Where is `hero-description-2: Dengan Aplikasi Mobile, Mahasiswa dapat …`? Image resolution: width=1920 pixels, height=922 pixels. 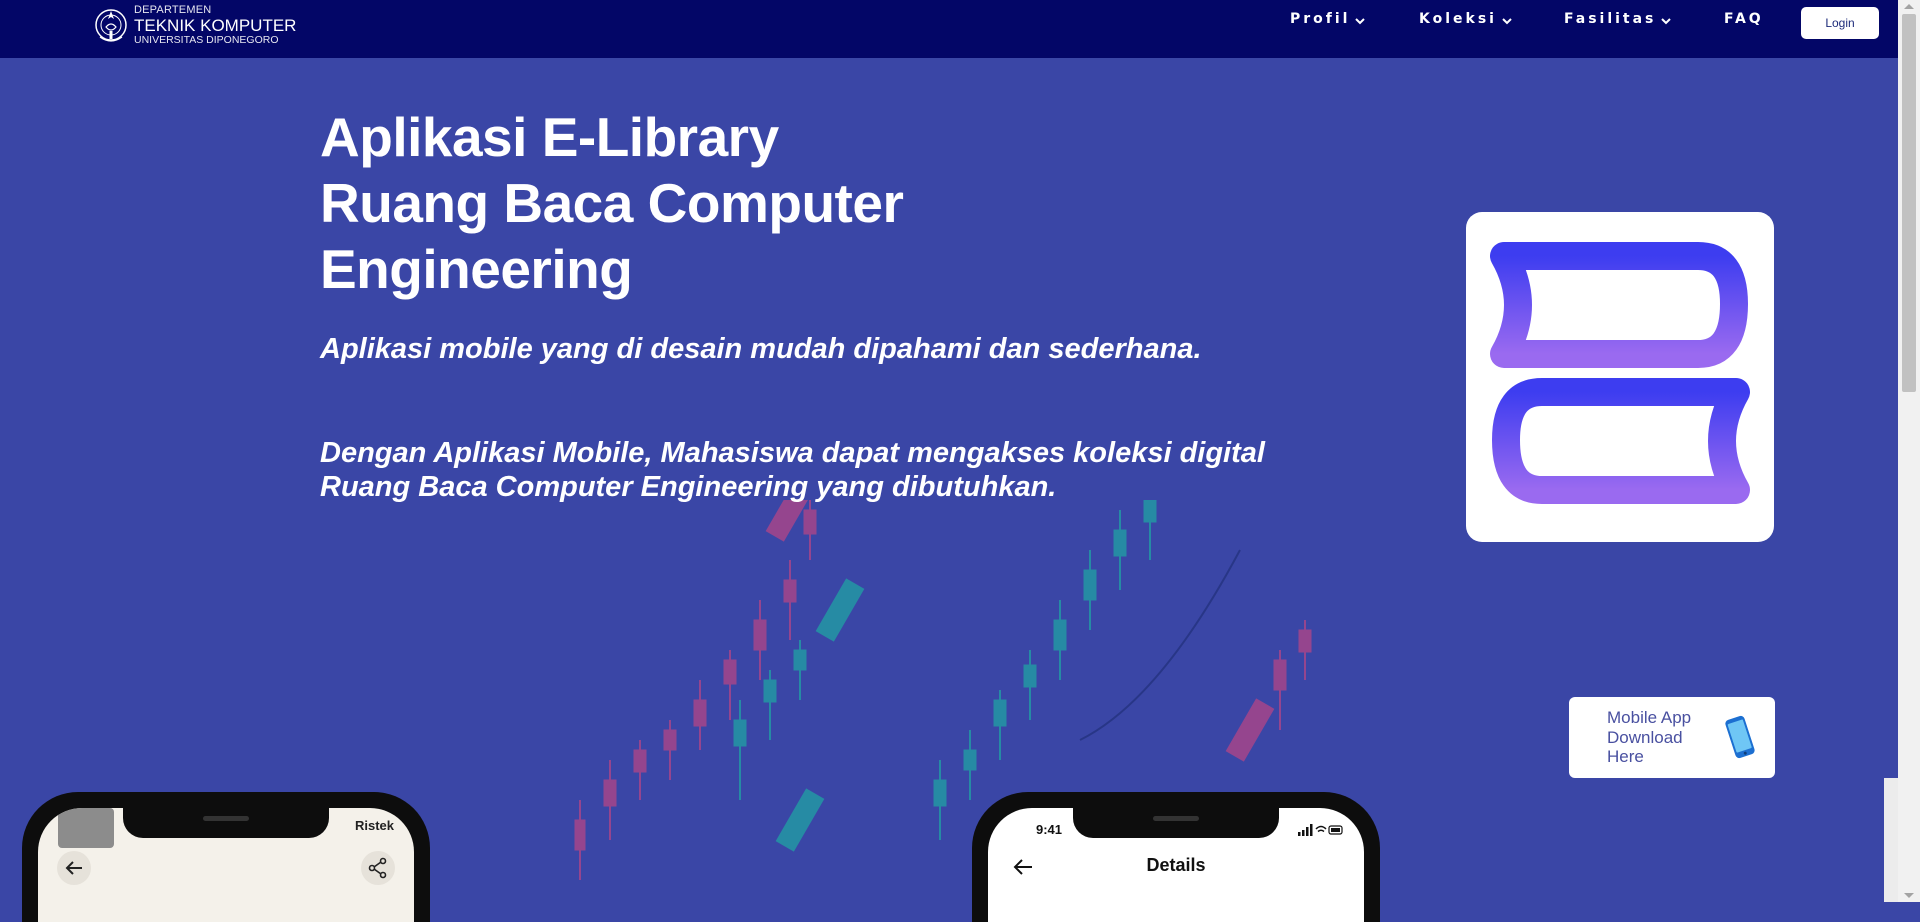 hero-description-2: Dengan Aplikasi Mobile, Mahasiswa dapat … is located at coordinates (792, 470).